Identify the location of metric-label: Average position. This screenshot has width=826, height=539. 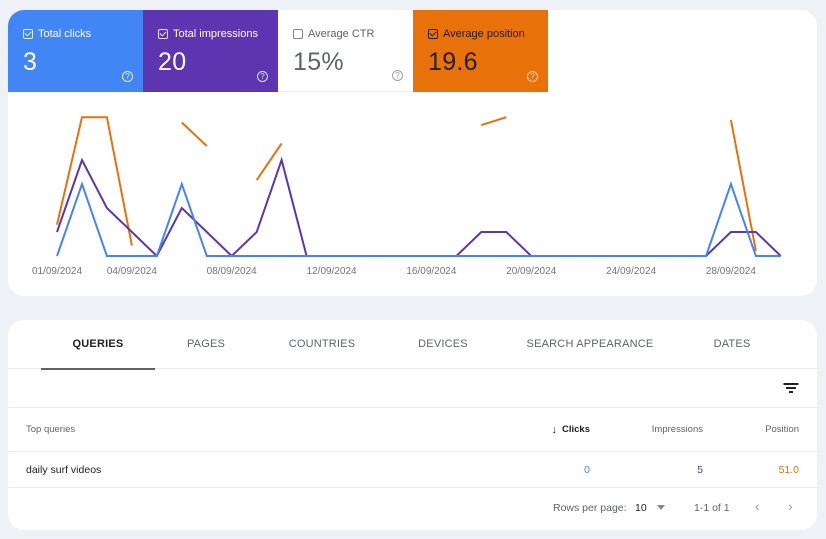
(484, 34).